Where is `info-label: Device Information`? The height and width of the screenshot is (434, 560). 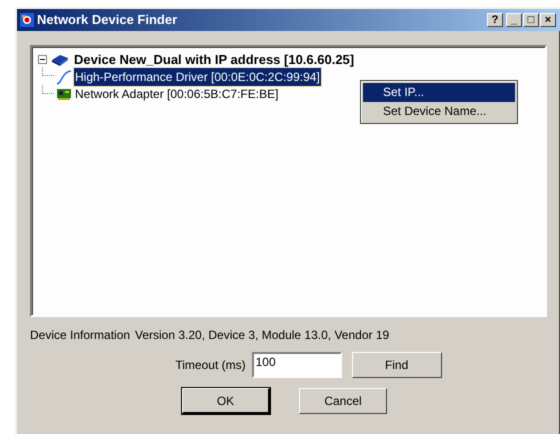
info-label: Device Information is located at coordinates (81, 335).